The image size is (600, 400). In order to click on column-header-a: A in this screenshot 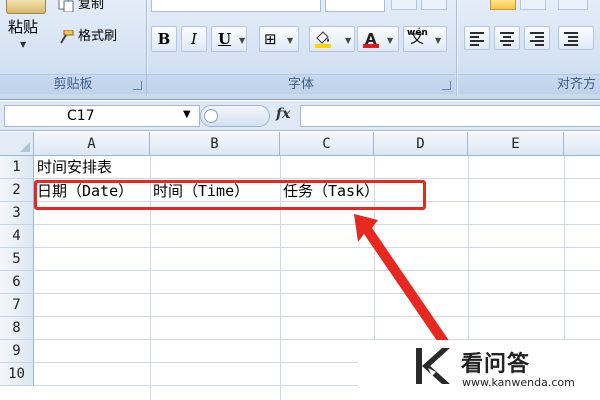, I will do `click(92, 144)`.